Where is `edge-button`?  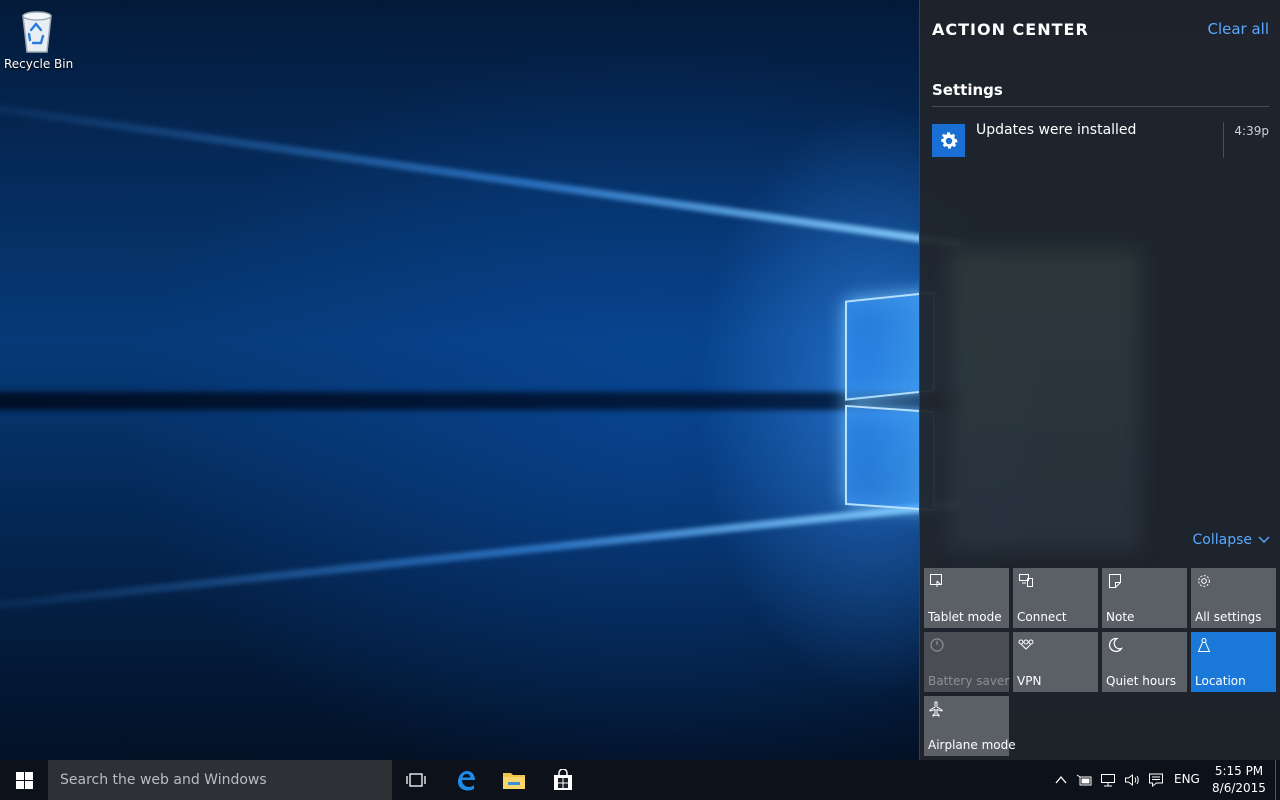 edge-button is located at coordinates (466, 780).